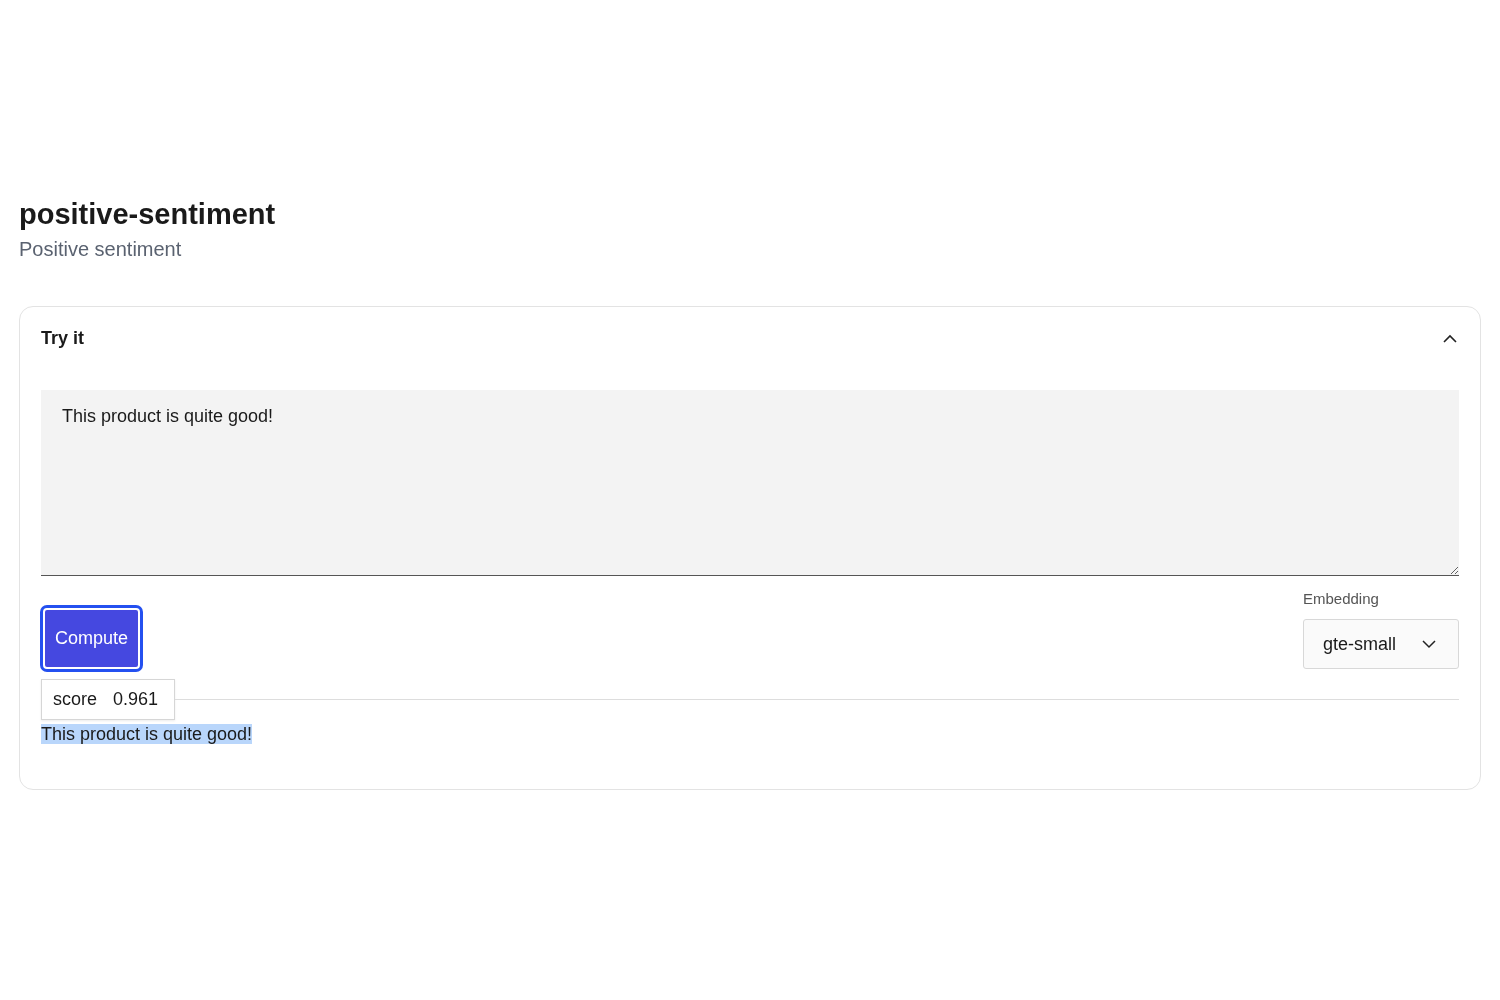  What do you see at coordinates (148, 214) in the screenshot?
I see `page-title: positive-sentiment` at bounding box center [148, 214].